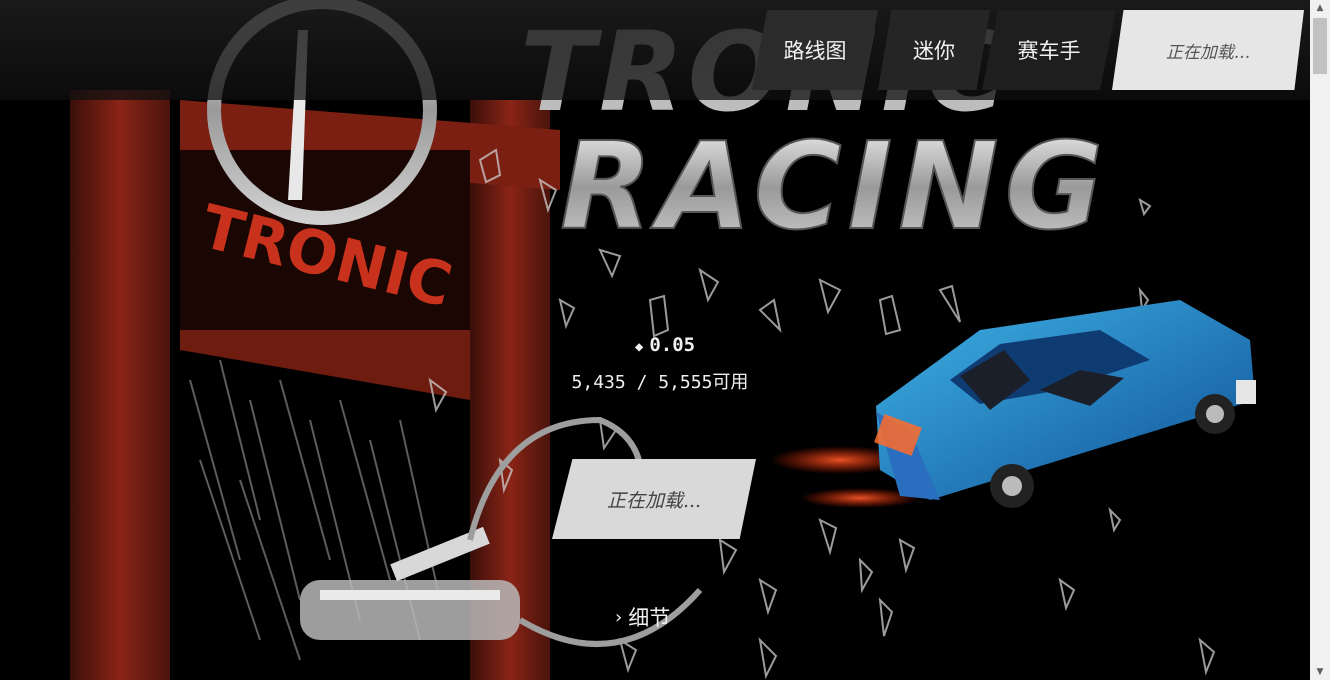 The height and width of the screenshot is (680, 1330). Describe the element at coordinates (660, 382) in the screenshot. I see `mint-supply: 5,435 / 5,555可用` at that location.